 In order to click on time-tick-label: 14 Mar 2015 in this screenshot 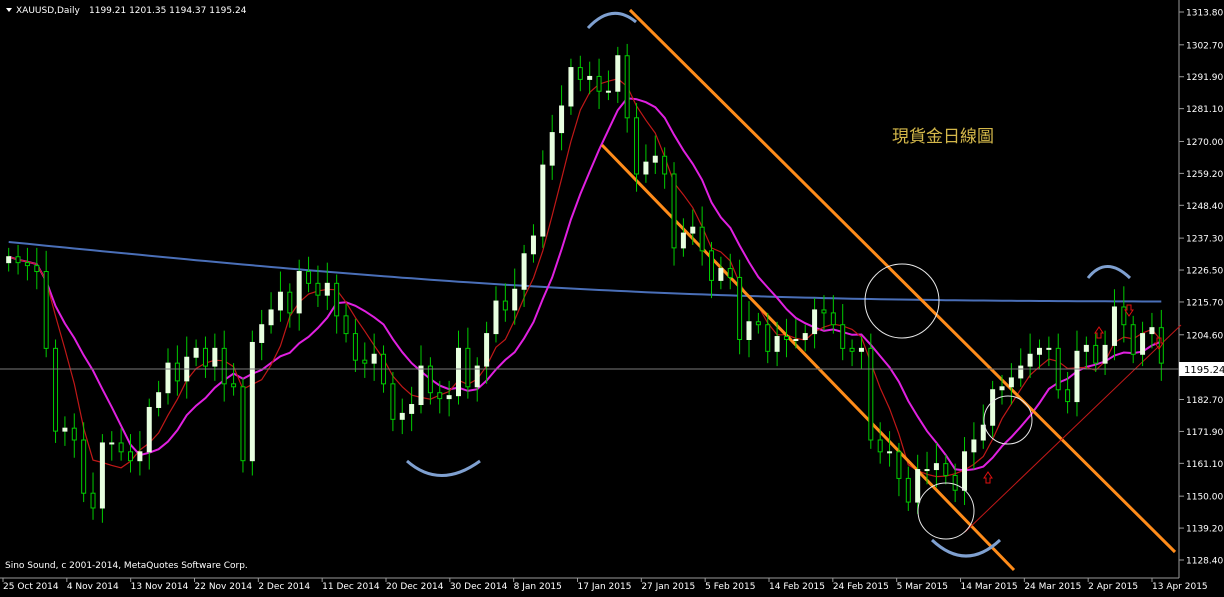, I will do `click(989, 587)`.